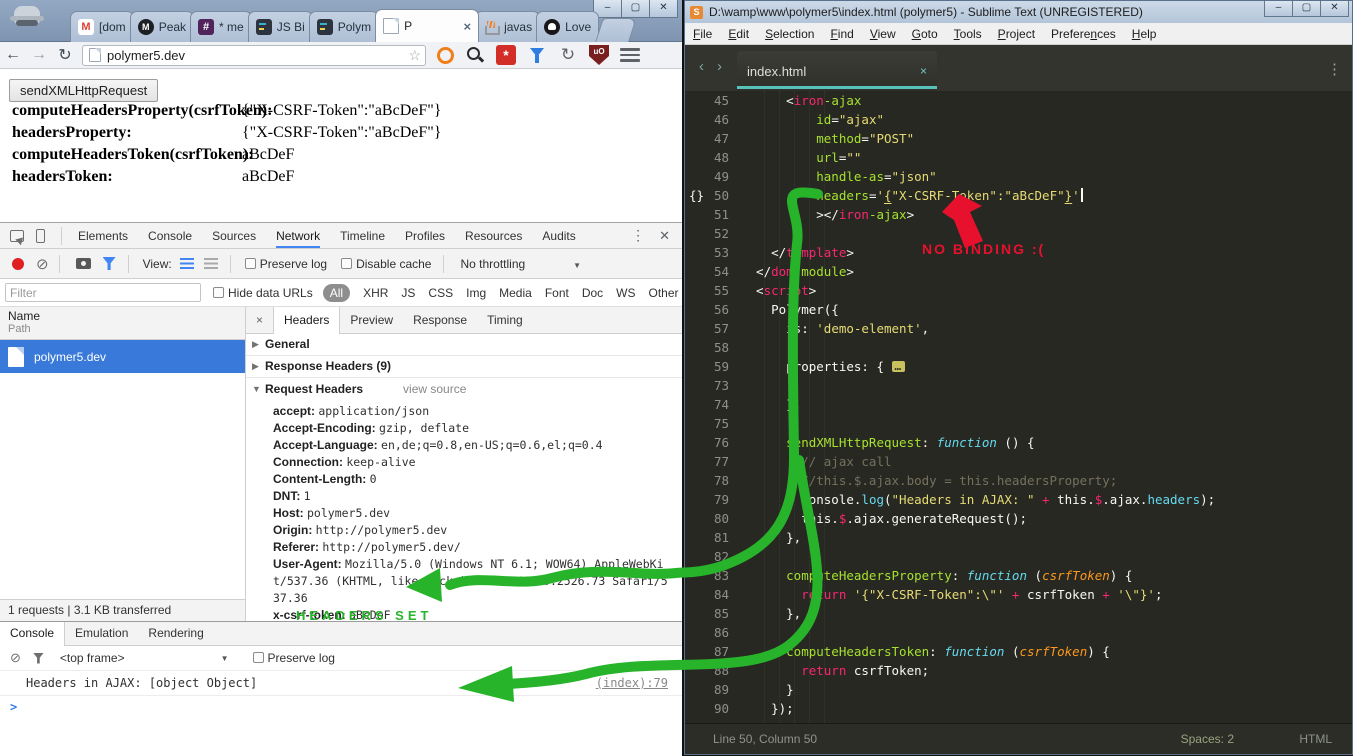 This screenshot has height=756, width=1353. What do you see at coordinates (1018, 613) in the screenshot?
I see `code-line: 85 },` at bounding box center [1018, 613].